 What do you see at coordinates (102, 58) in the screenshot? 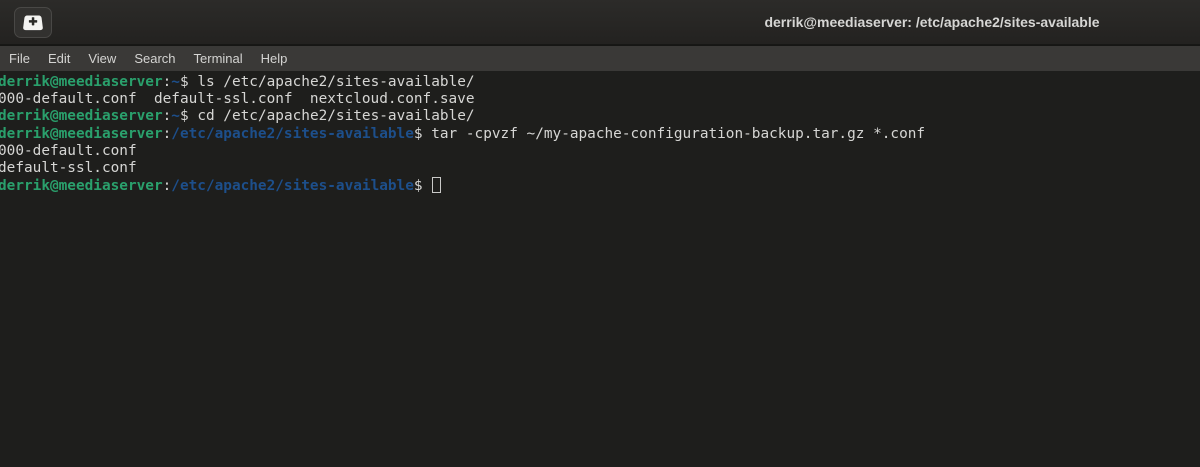
I see `menu-item-view: View` at bounding box center [102, 58].